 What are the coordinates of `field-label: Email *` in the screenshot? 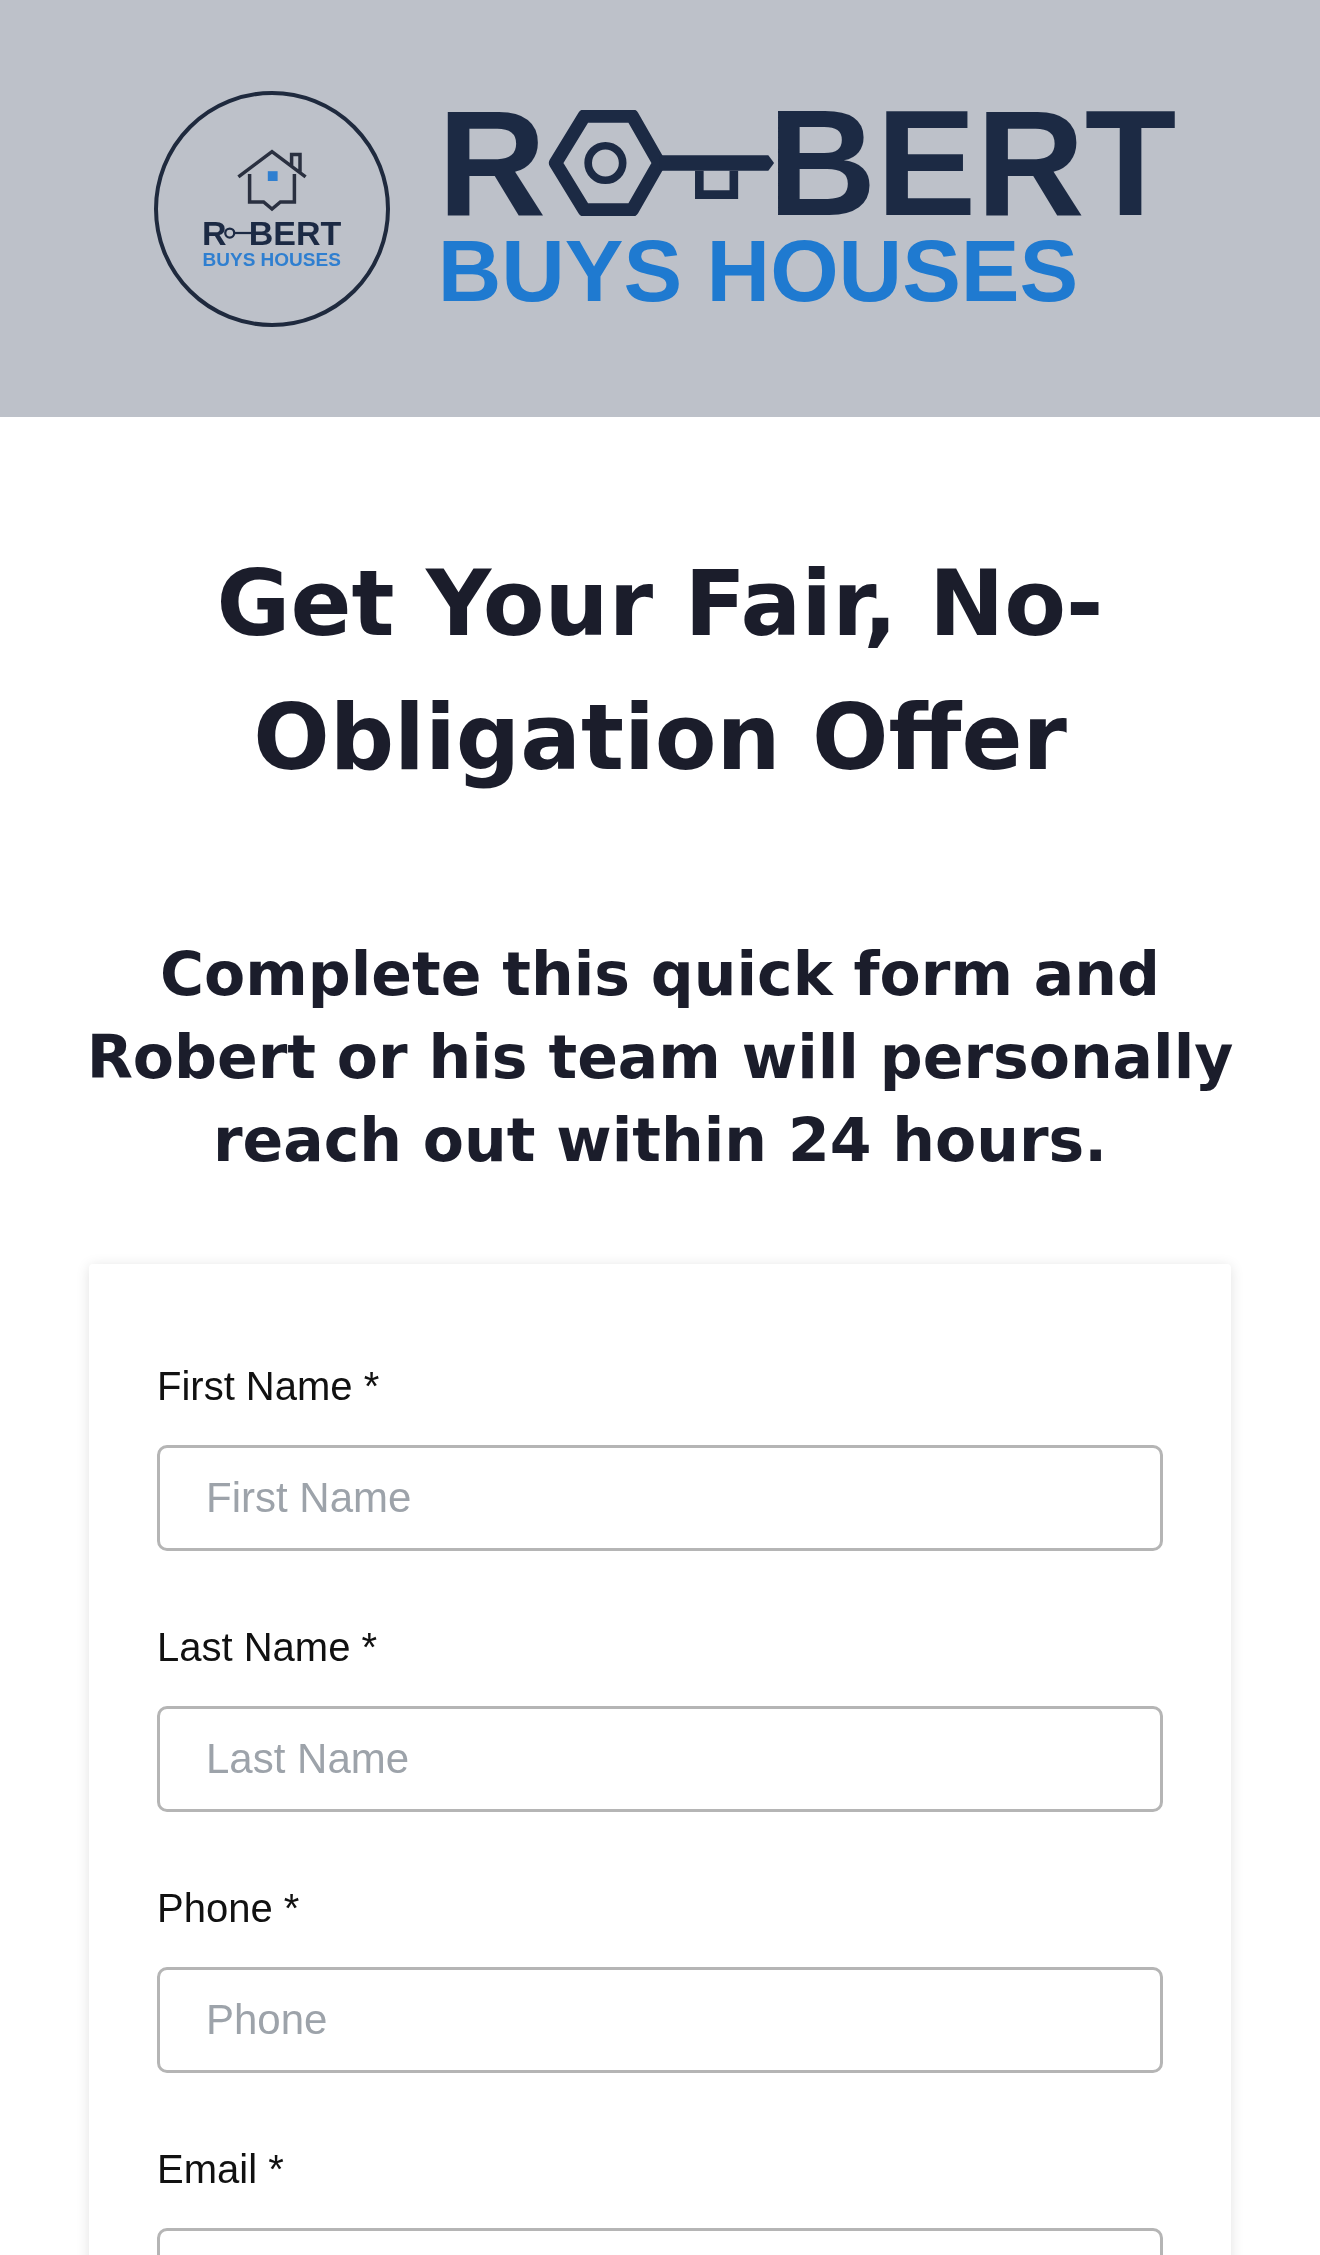 It's located at (221, 2169).